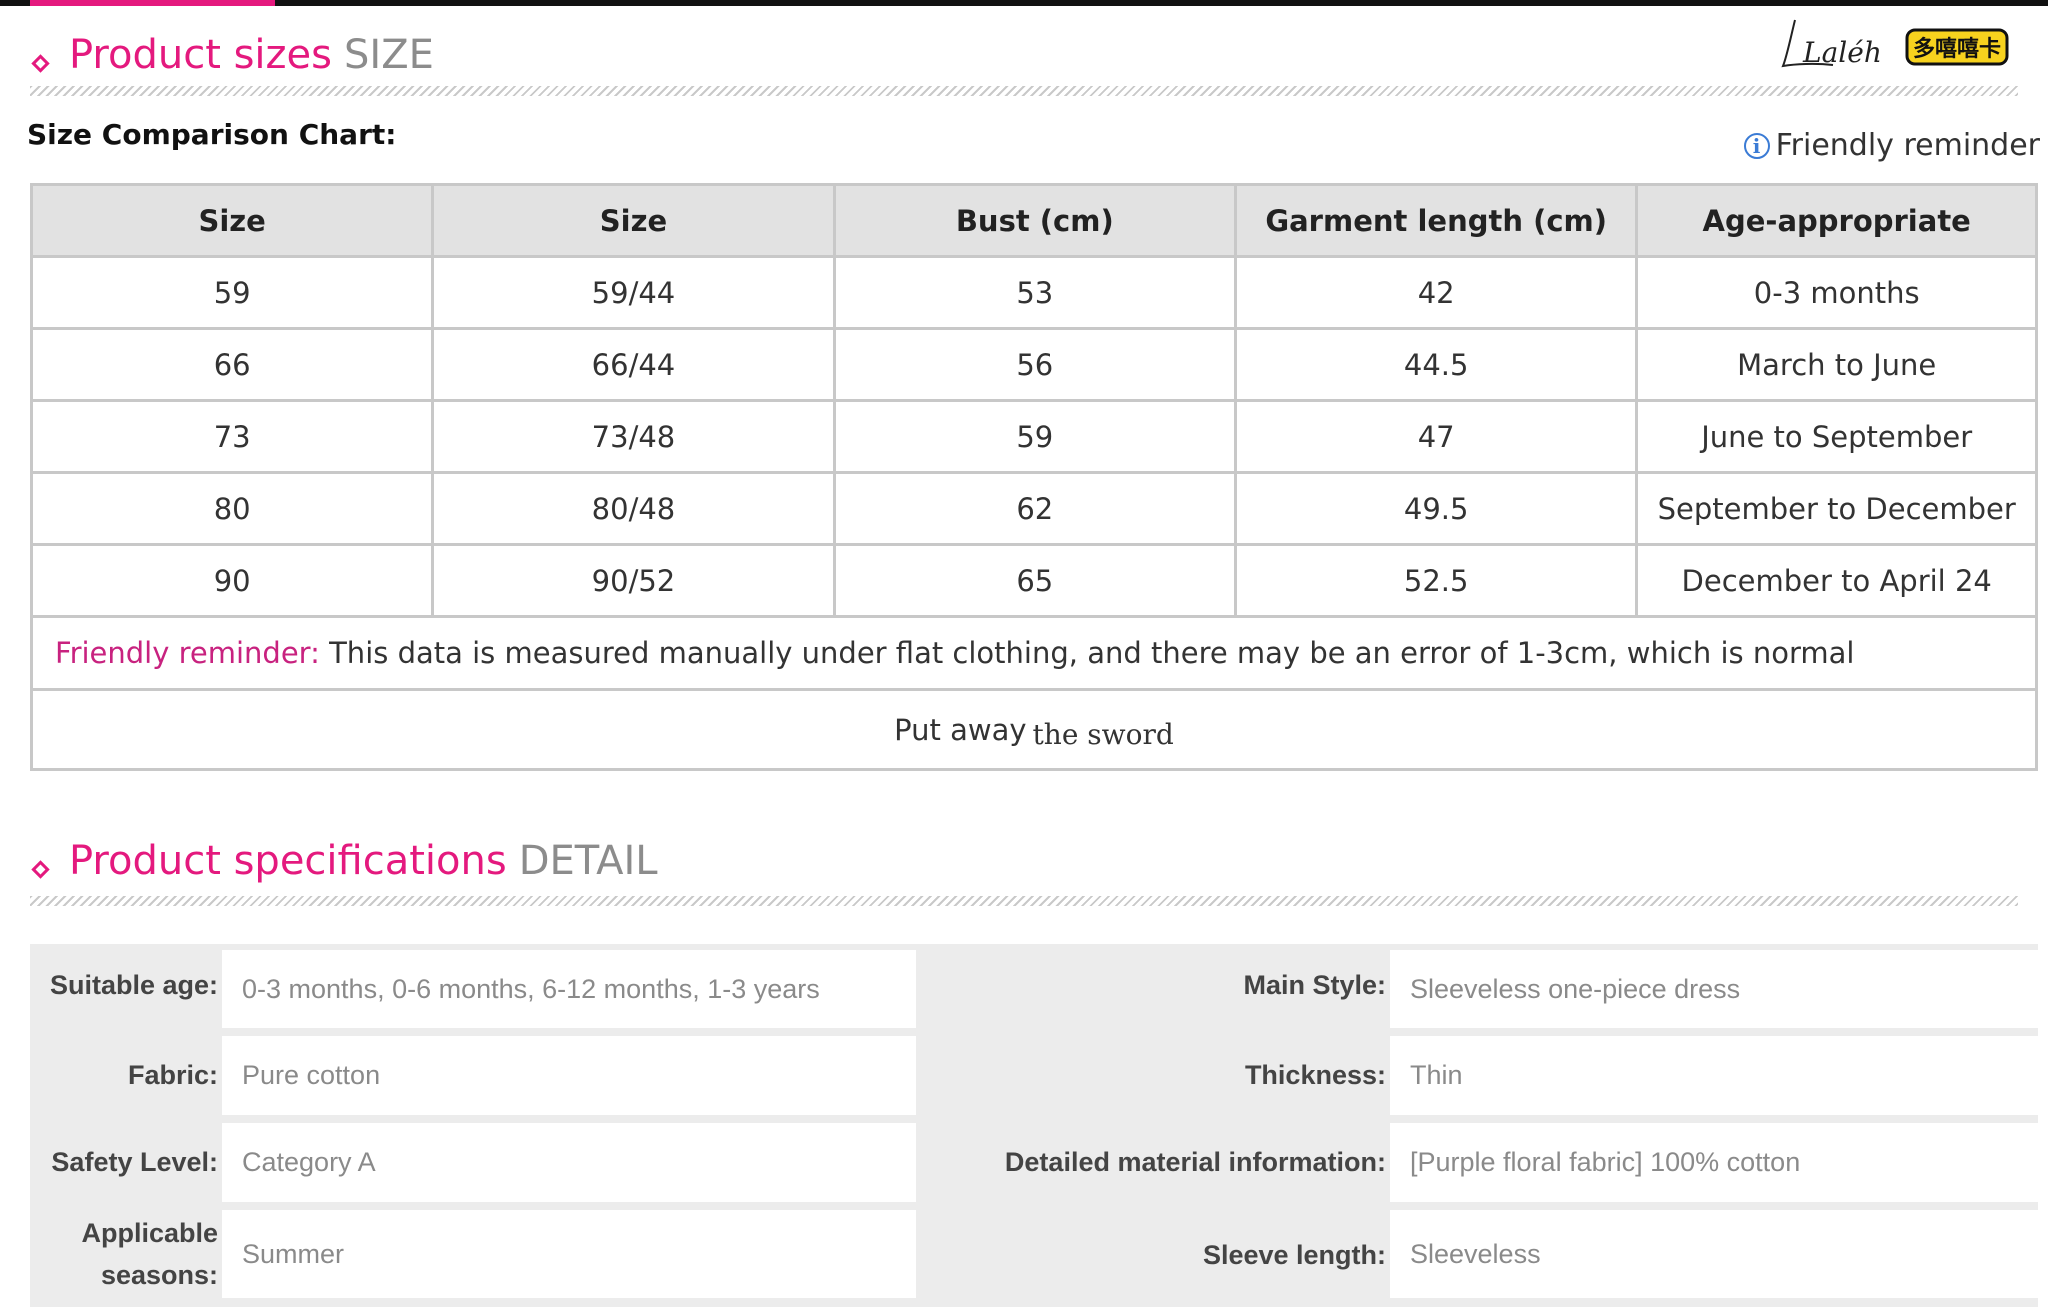 This screenshot has height=1307, width=2048. Describe the element at coordinates (1436, 580) in the screenshot. I see `cell-length: 52.5` at that location.